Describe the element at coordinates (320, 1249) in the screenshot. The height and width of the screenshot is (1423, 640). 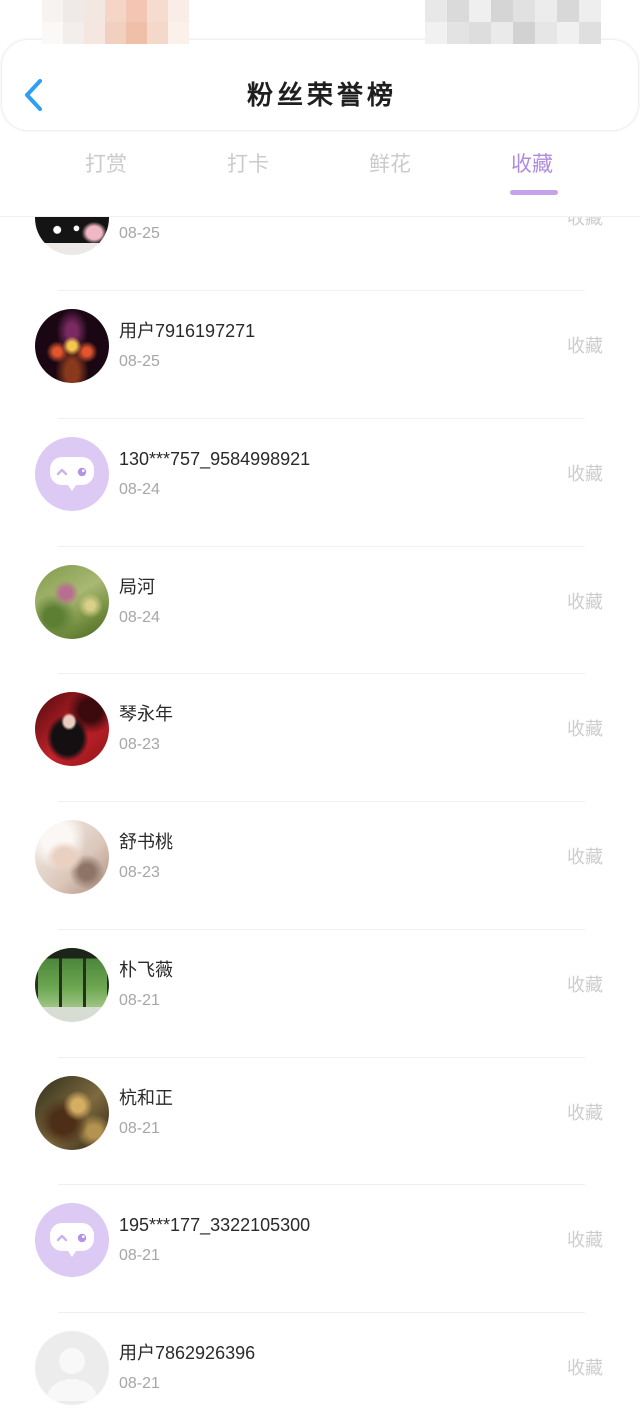
I see `list-item: 195***177_3322105300 08-21 收藏` at that location.